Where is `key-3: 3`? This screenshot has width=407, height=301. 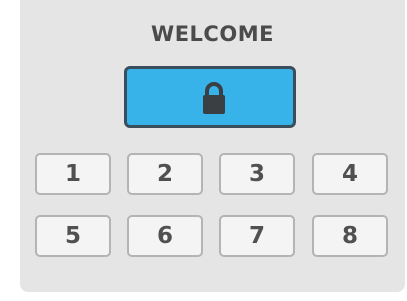
key-3: 3 is located at coordinates (257, 174).